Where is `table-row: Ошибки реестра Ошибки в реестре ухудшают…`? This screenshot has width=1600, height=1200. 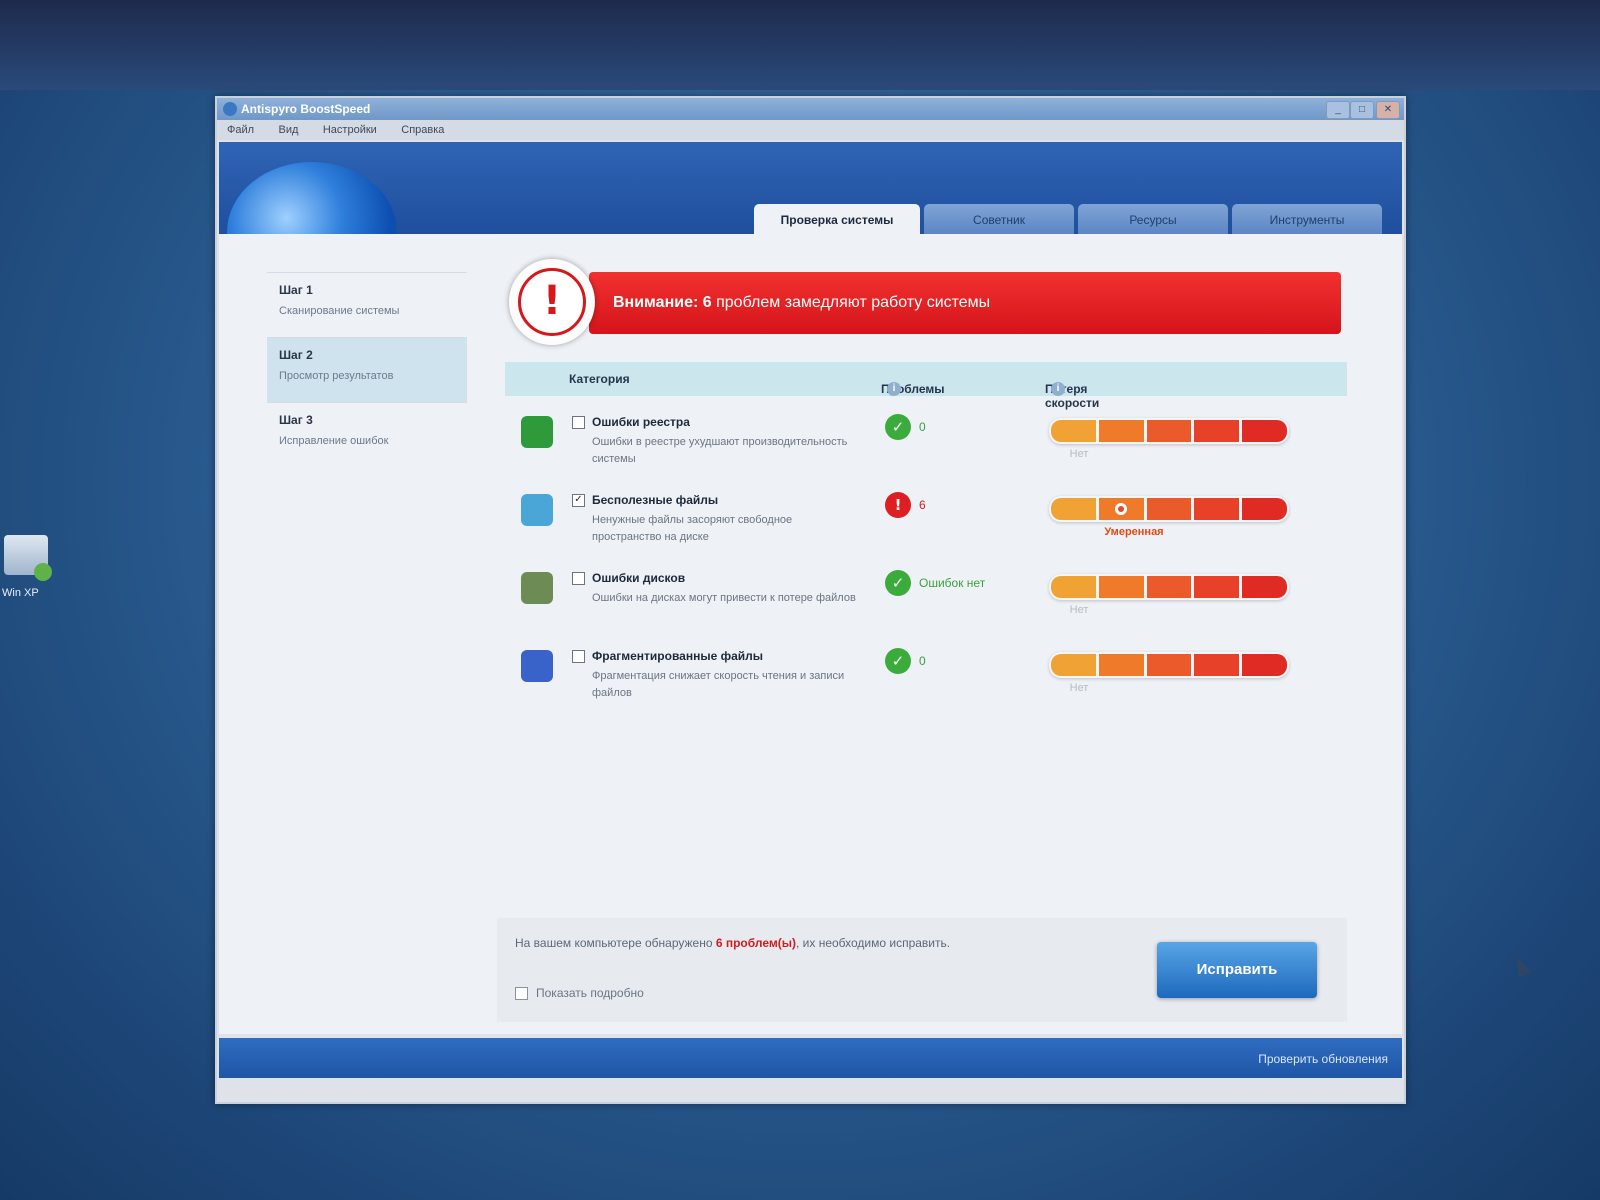 table-row: Ошибки реестра Ошибки в реестре ухудшают… is located at coordinates (926, 449).